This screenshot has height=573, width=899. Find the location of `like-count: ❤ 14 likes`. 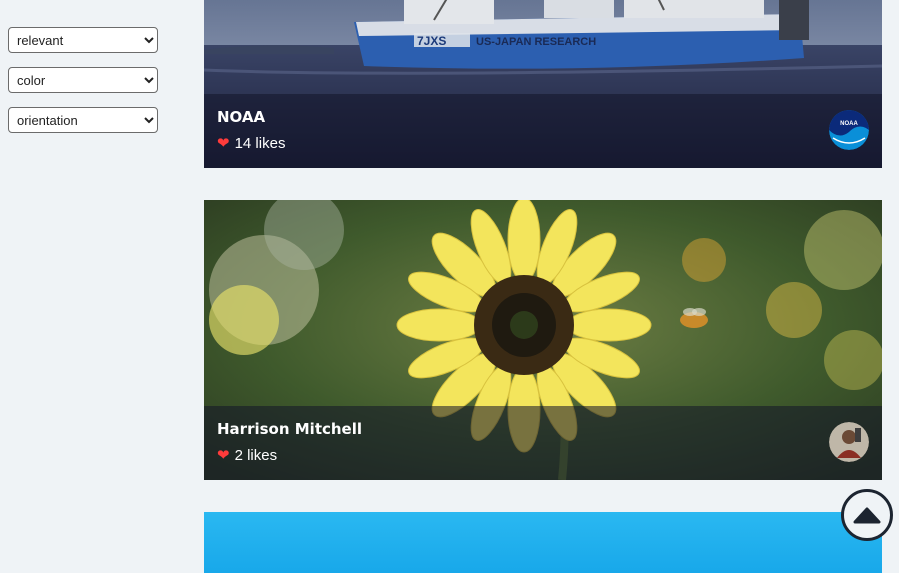

like-count: ❤ 14 likes is located at coordinates (251, 143).